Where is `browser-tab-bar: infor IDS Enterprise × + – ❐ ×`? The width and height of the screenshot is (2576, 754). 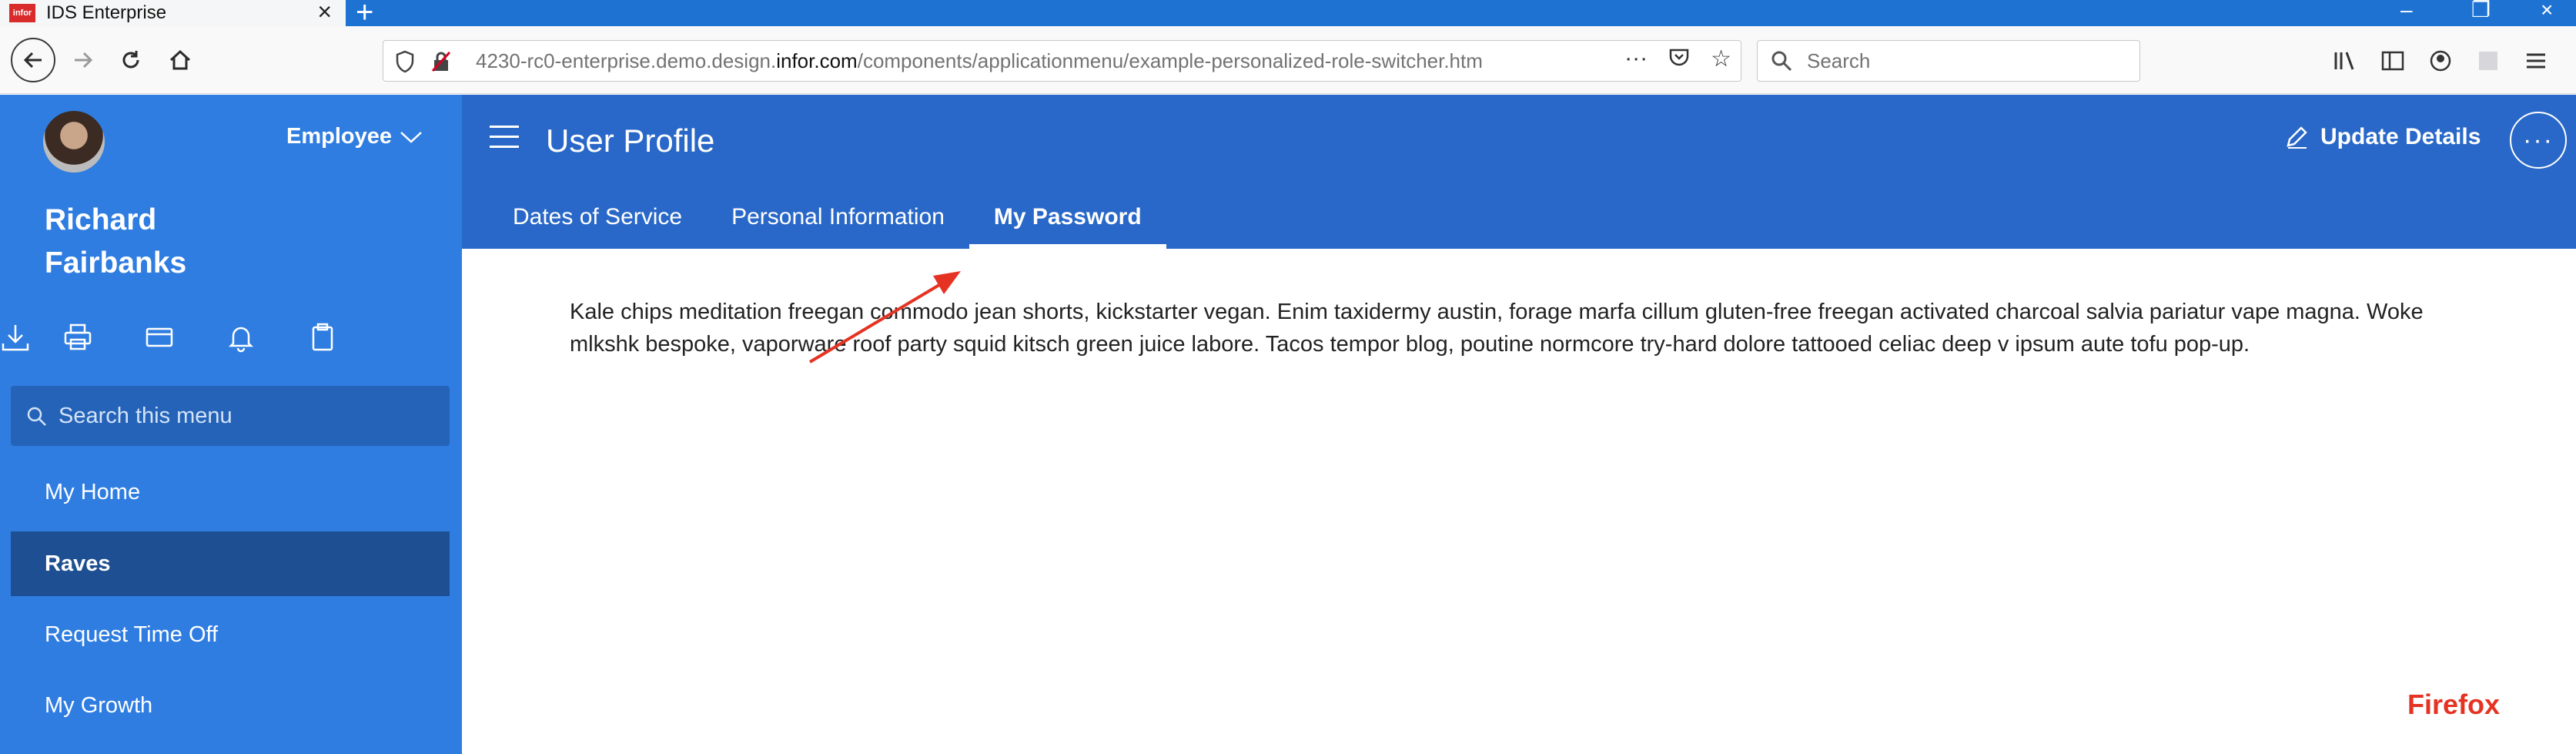
browser-tab-bar: infor IDS Enterprise × + – ❐ × is located at coordinates (1288, 14).